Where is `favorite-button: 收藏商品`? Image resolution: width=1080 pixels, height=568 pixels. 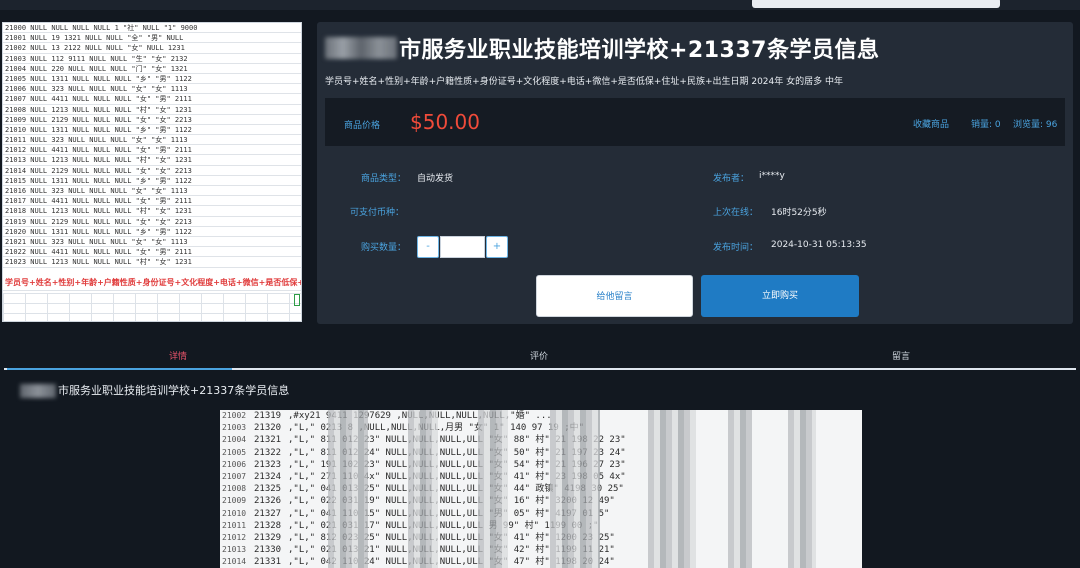 favorite-button: 收藏商品 is located at coordinates (931, 123).